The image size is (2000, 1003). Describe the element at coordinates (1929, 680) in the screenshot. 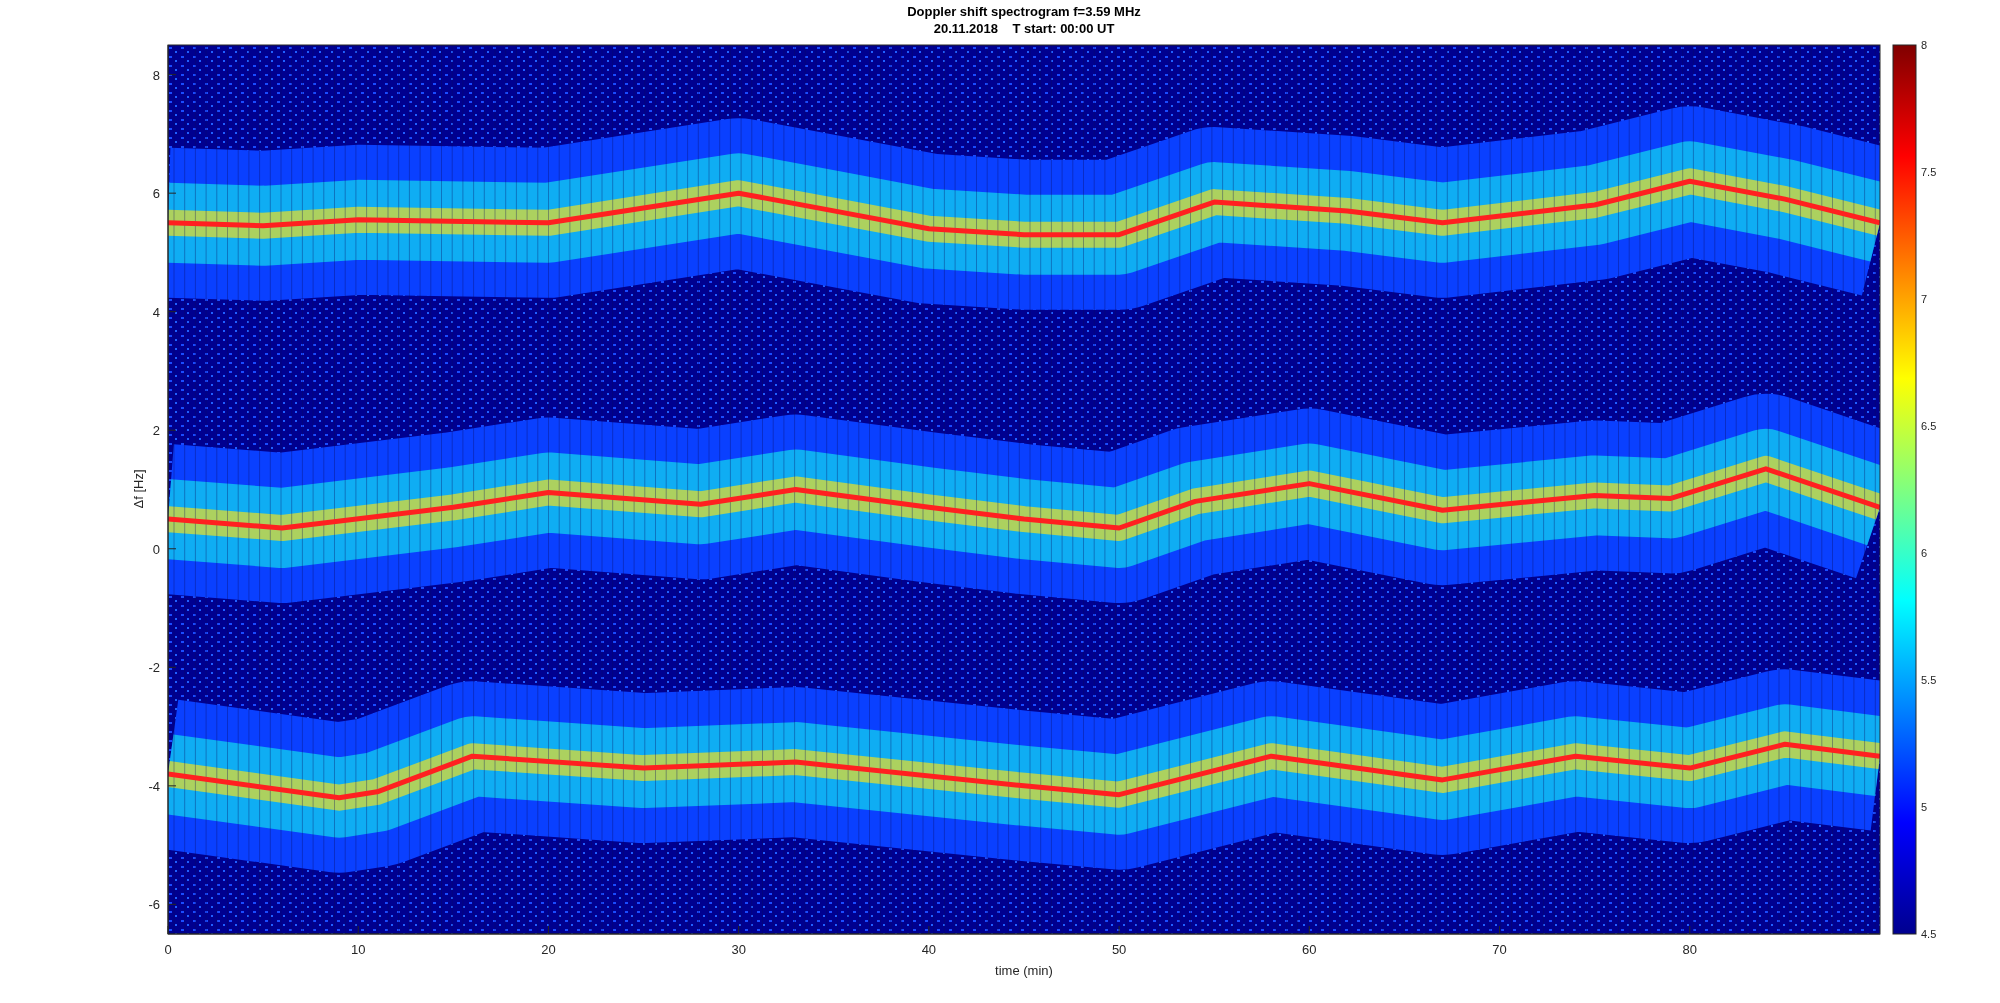

I see `colorbar-tick-label: 5.5` at that location.